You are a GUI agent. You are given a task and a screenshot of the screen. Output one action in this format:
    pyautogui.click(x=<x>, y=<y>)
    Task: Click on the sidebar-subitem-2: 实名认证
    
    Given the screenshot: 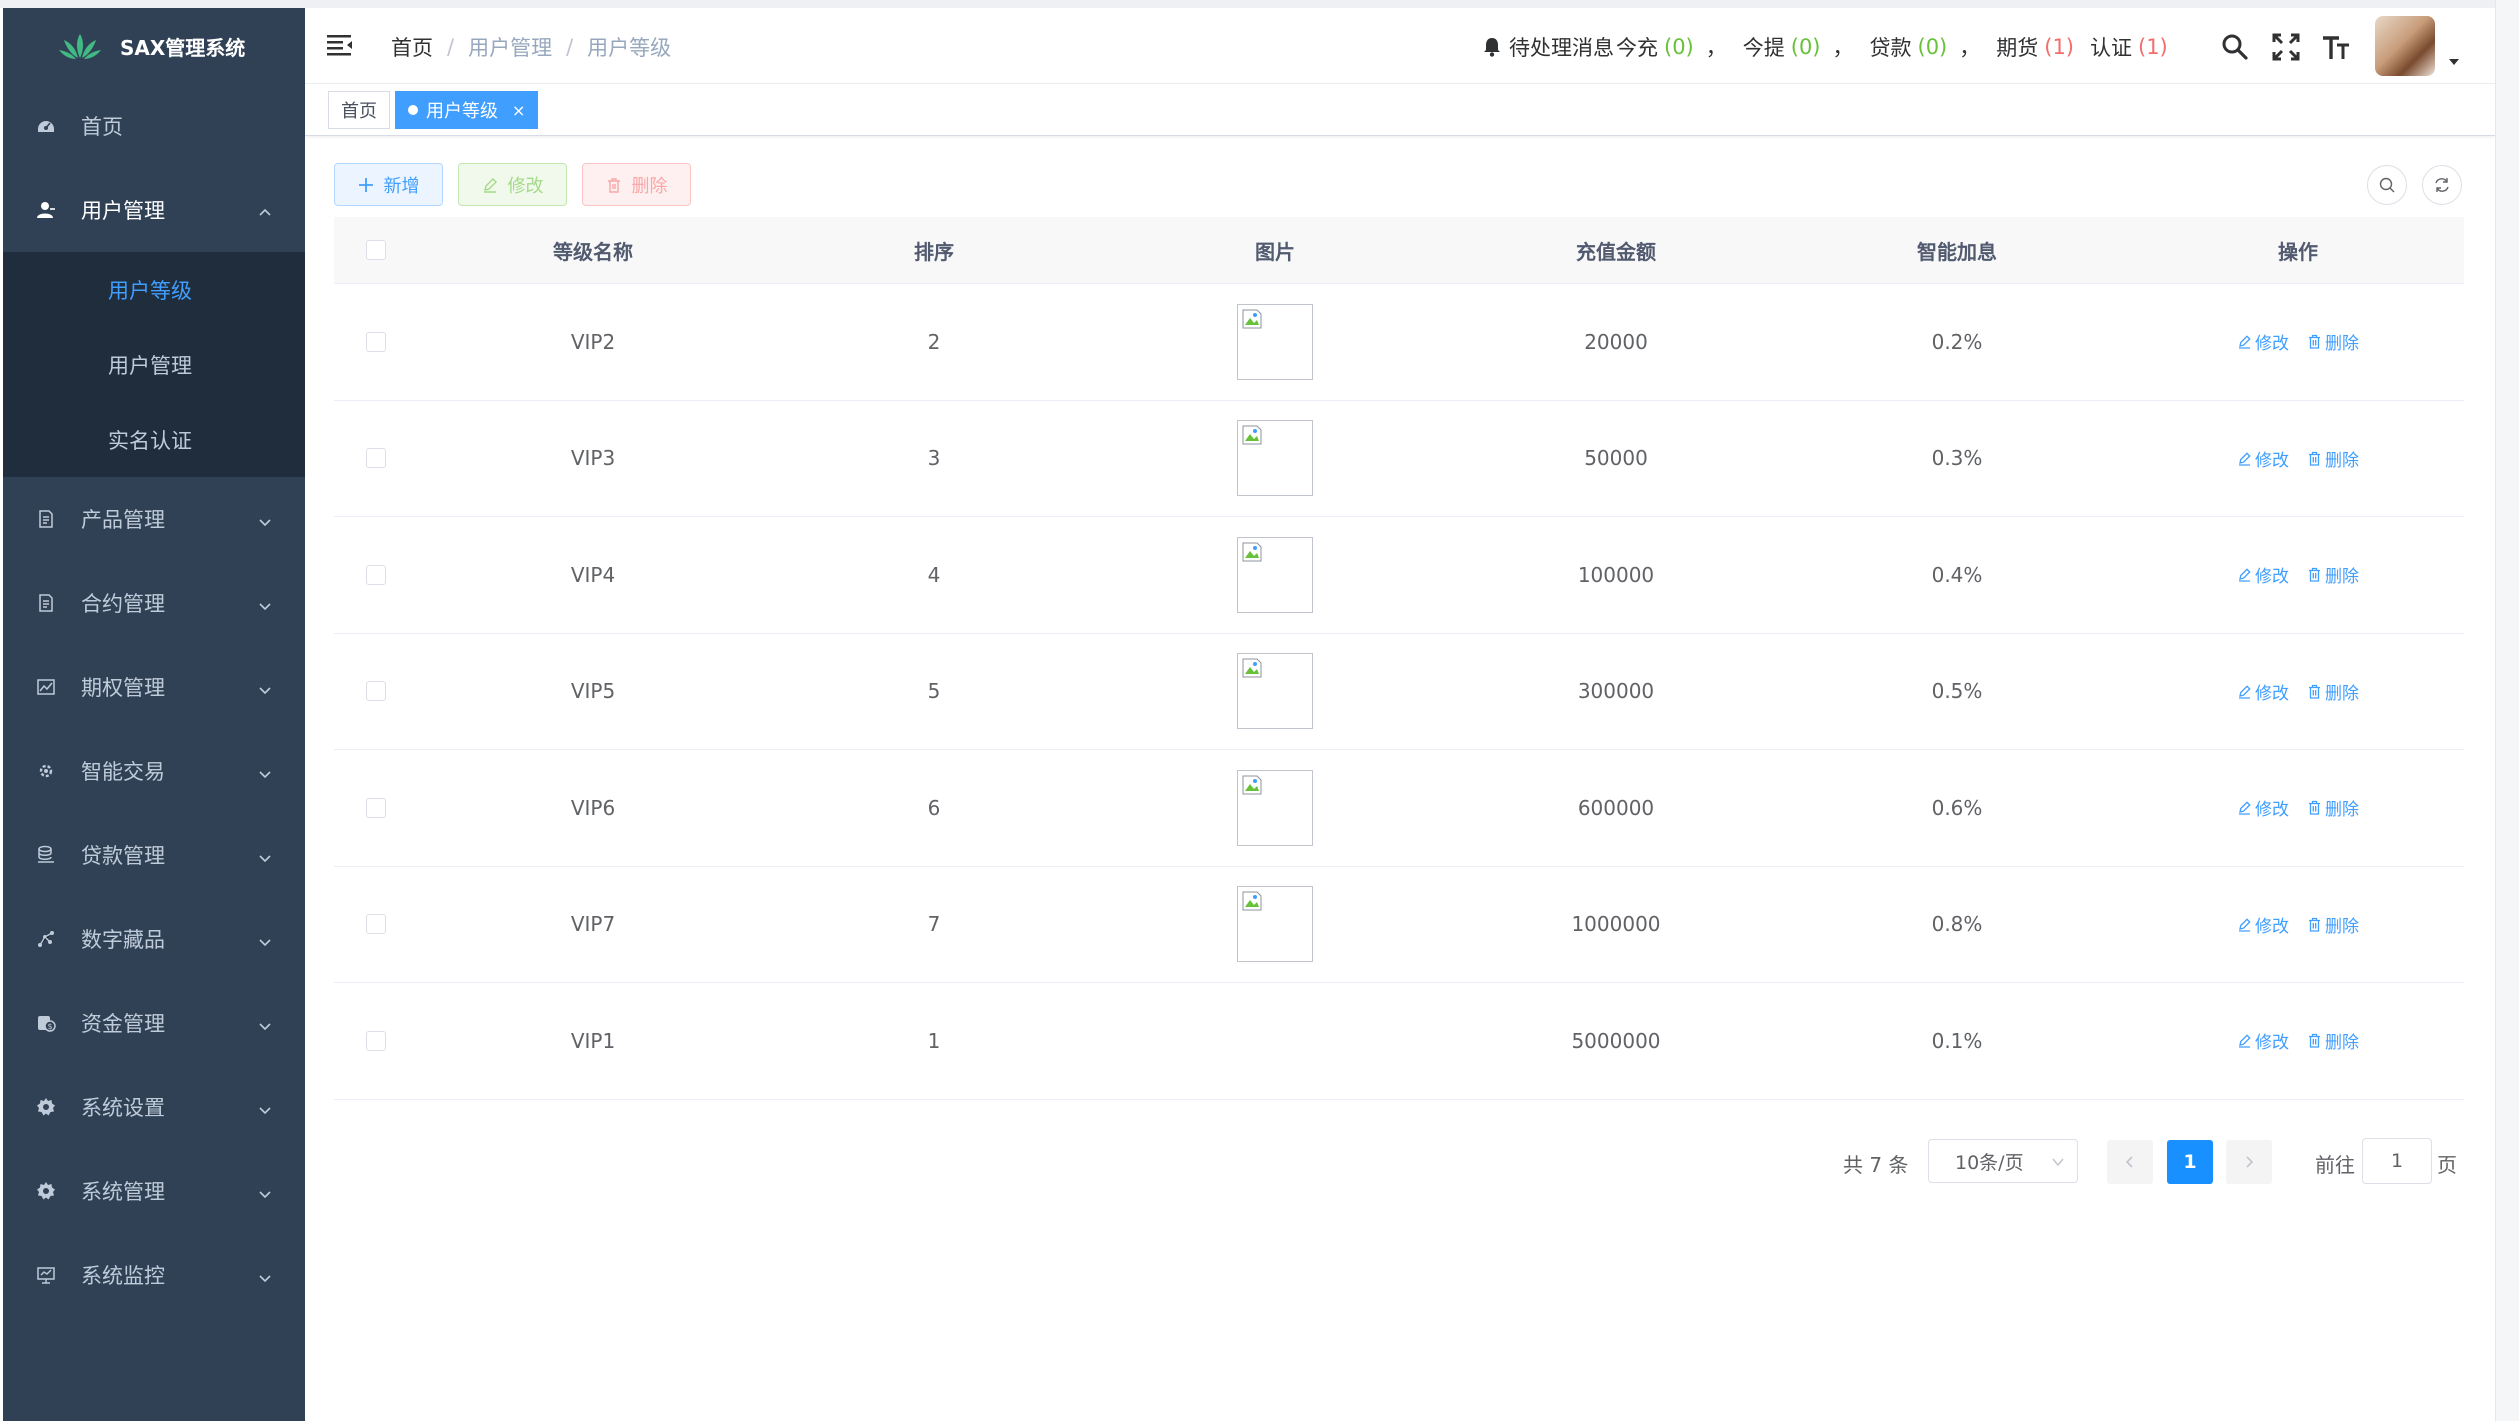 What is the action you would take?
    pyautogui.click(x=154, y=439)
    